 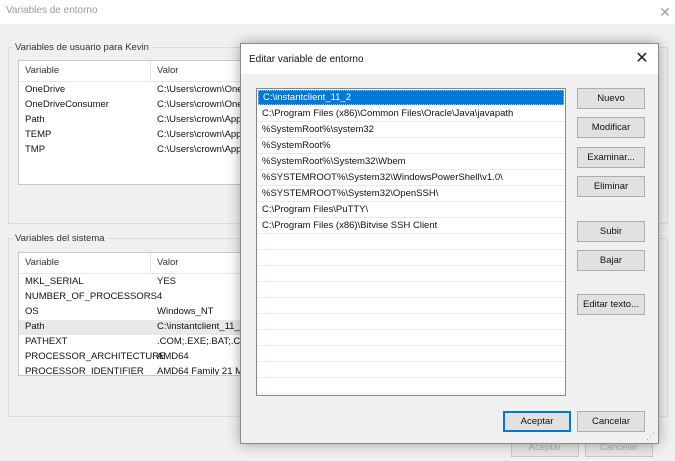 What do you see at coordinates (131, 263) in the screenshot?
I see `system-list-header: Variable Valor` at bounding box center [131, 263].